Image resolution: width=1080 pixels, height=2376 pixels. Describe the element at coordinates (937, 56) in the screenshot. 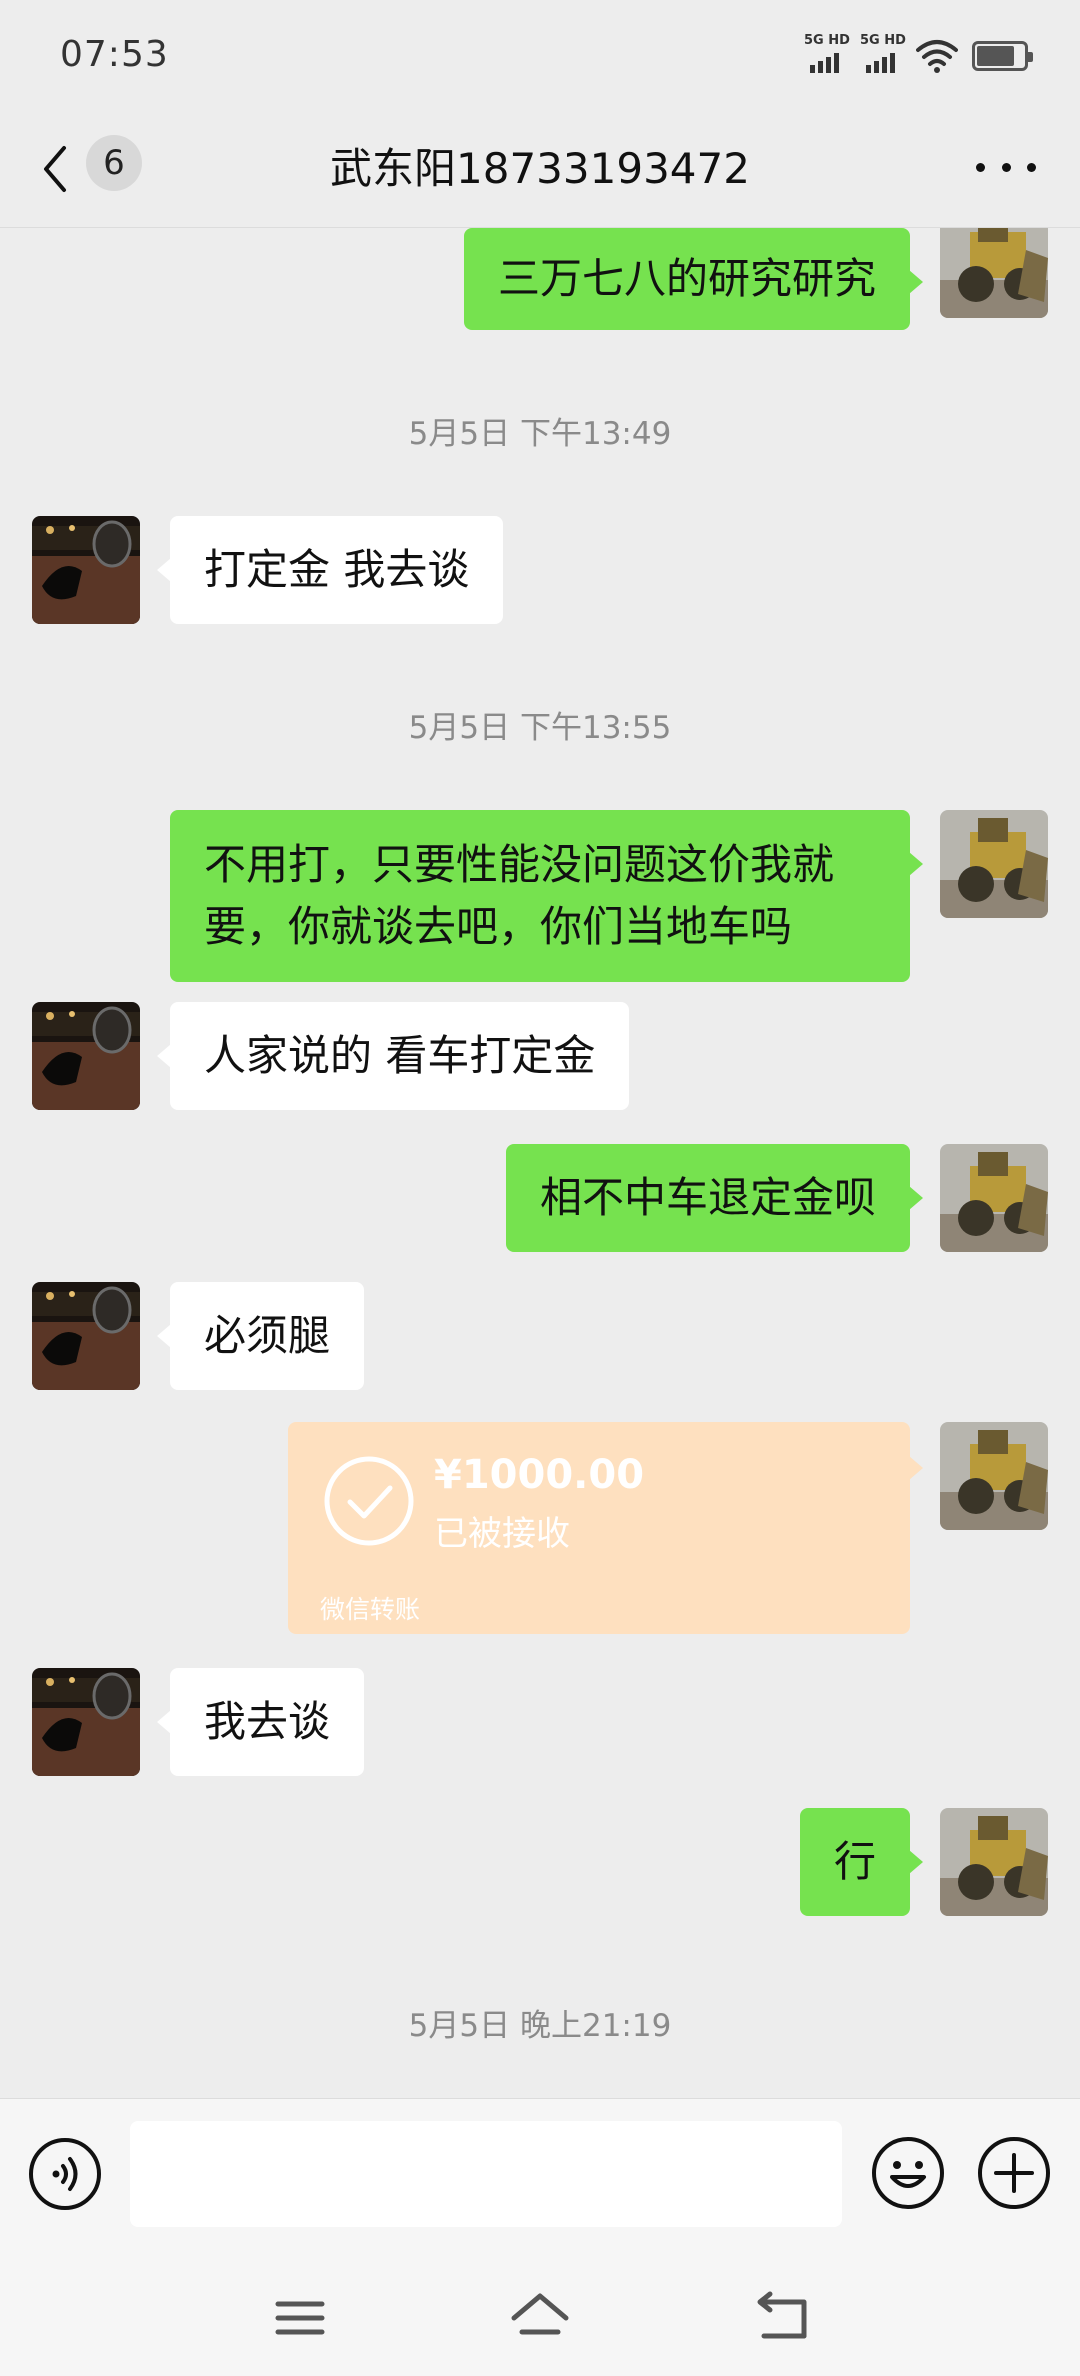

I see `wifi-icon` at that location.